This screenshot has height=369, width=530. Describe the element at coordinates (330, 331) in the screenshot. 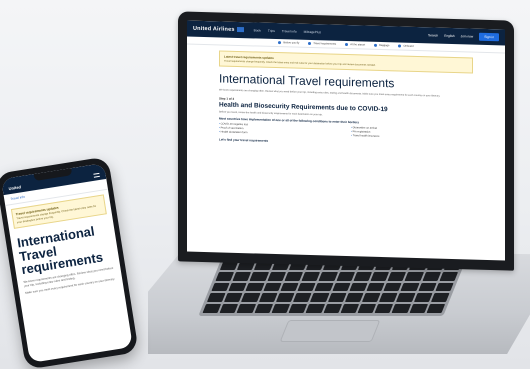

I see `laptop-trackpad` at that location.